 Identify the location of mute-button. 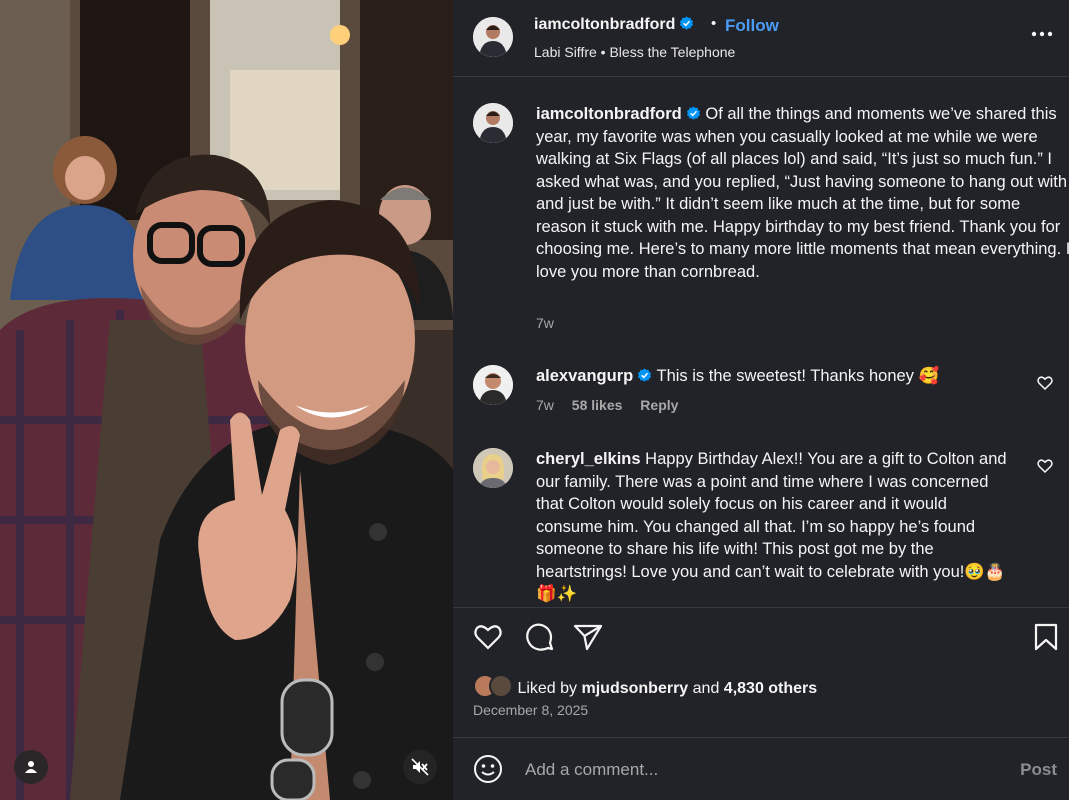
(420, 767).